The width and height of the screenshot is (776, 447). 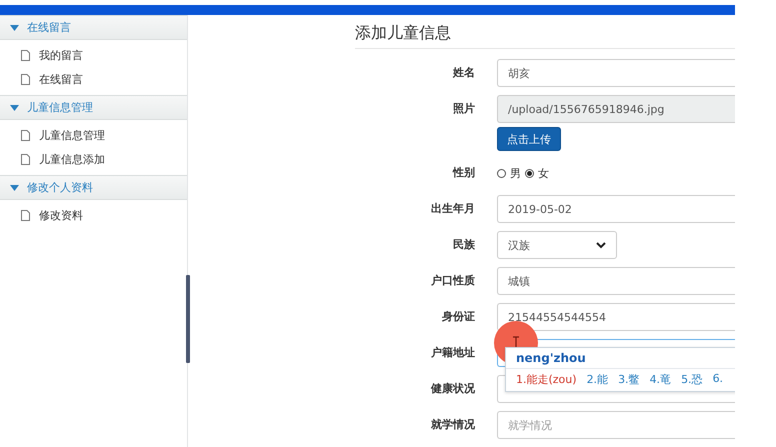 I want to click on field-label: 出生年月, so click(x=452, y=209).